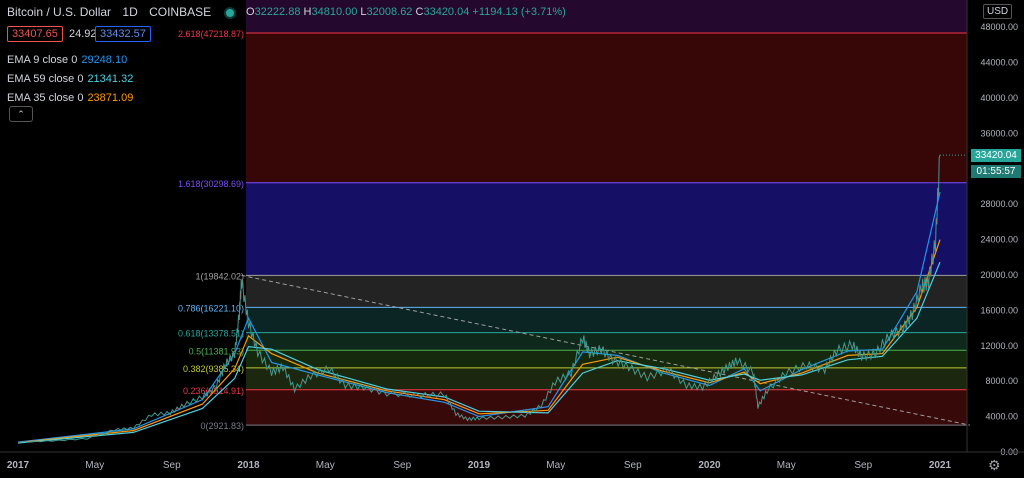 The width and height of the screenshot is (1024, 478). What do you see at coordinates (83, 34) in the screenshot?
I see `spread-value: 24.92` at bounding box center [83, 34].